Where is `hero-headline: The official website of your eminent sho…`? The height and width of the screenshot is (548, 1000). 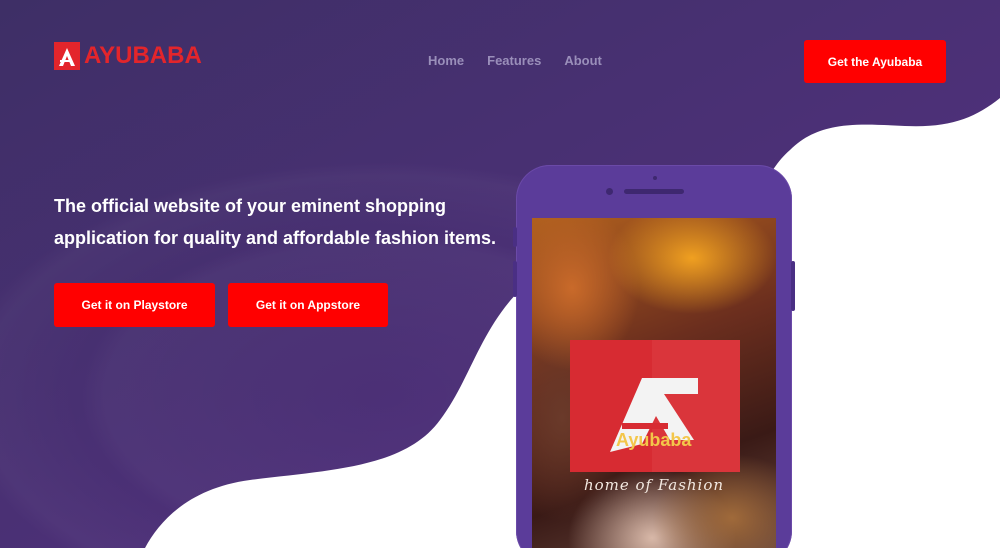
hero-headline: The official website of your eminent sho… is located at coordinates (275, 222).